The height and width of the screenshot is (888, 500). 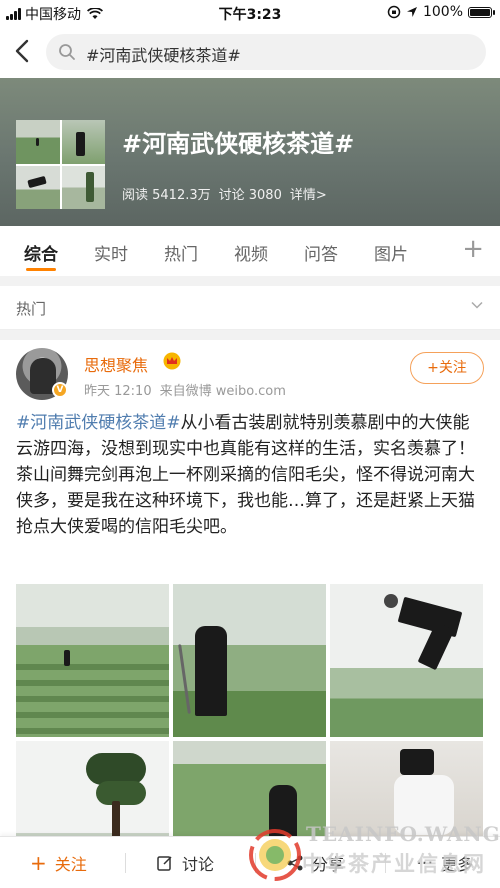 I want to click on plus-icon: +, so click(x=38, y=863).